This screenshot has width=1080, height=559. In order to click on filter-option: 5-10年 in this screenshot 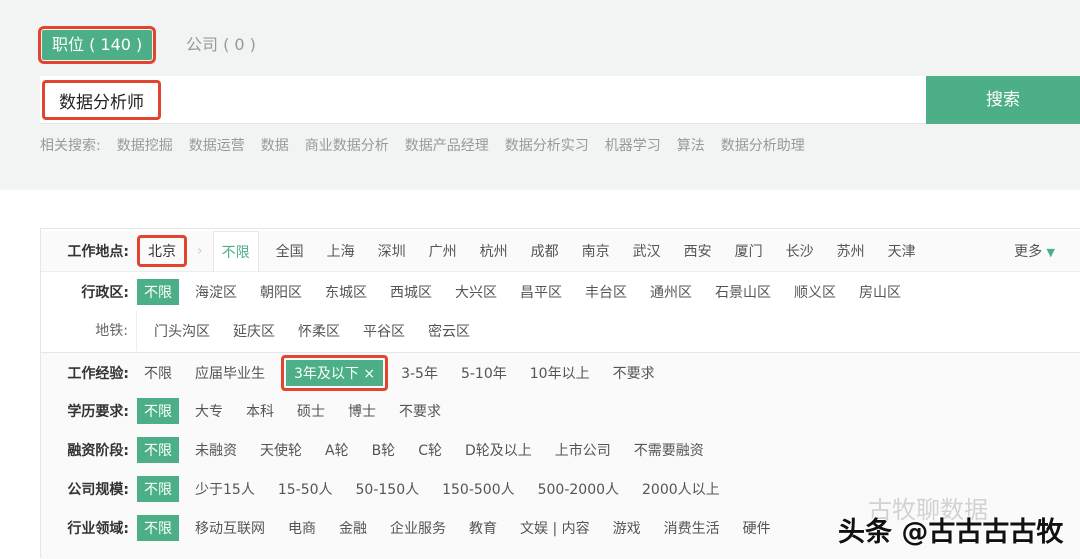, I will do `click(484, 373)`.